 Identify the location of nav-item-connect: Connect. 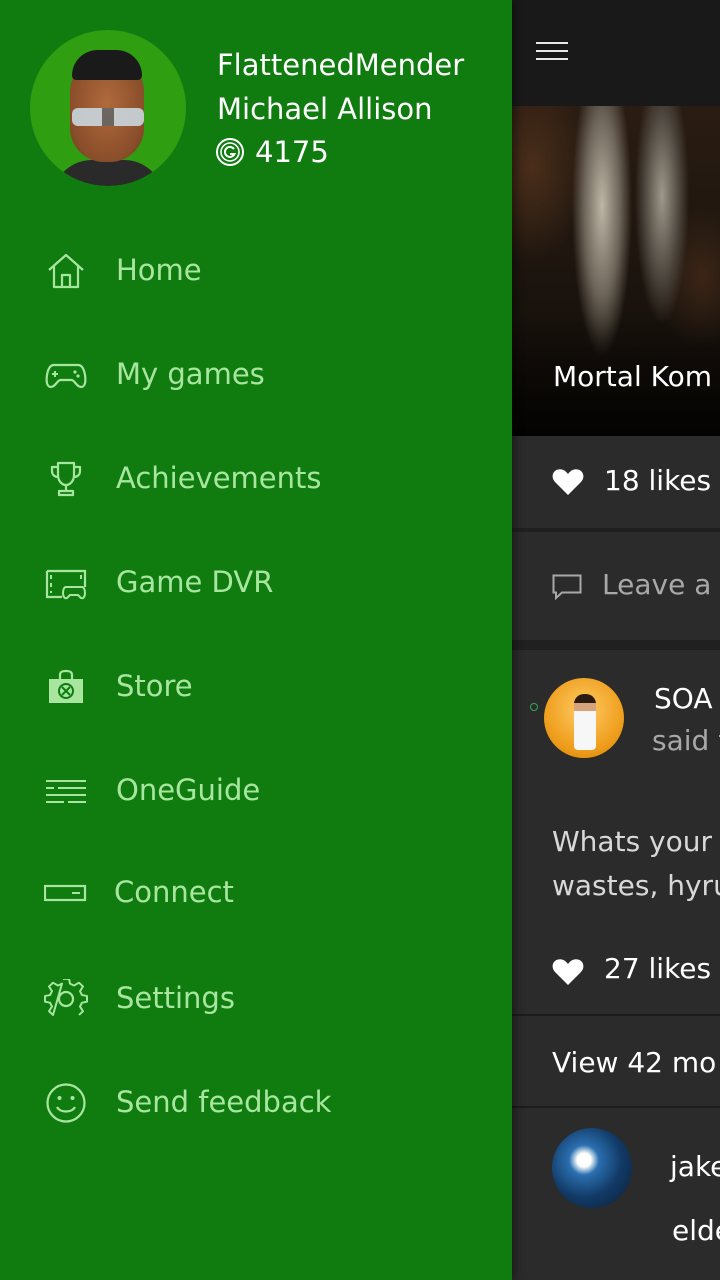
(256, 893).